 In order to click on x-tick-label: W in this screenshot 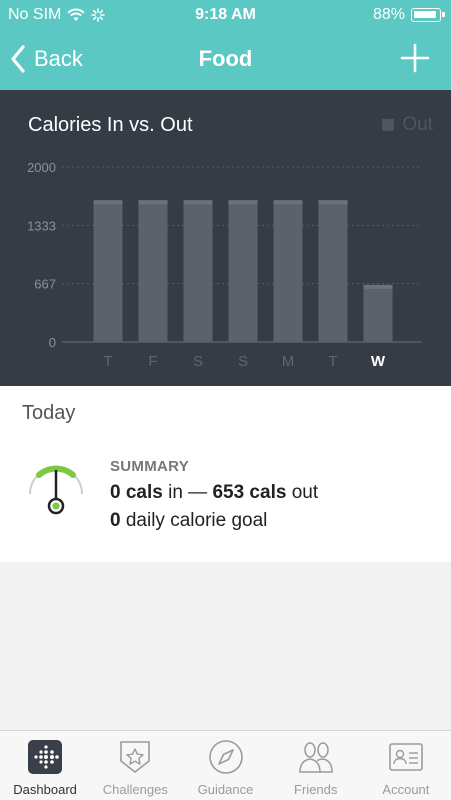, I will do `click(378, 361)`.